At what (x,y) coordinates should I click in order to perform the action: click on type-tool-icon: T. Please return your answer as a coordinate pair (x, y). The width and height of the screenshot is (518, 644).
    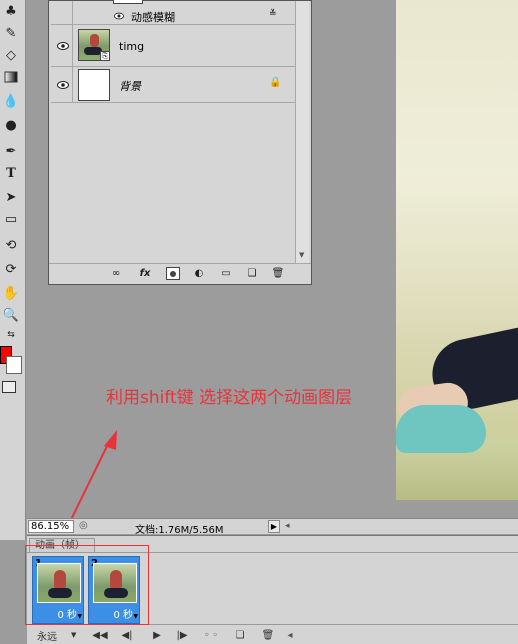
    Looking at the image, I should click on (11, 173).